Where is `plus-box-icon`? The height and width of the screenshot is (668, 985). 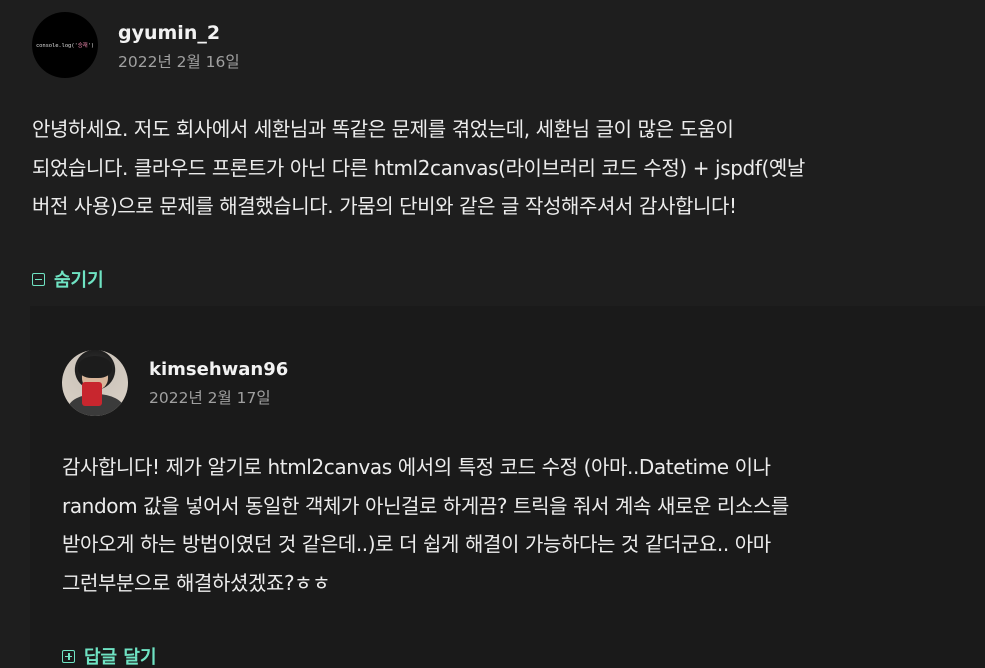
plus-box-icon is located at coordinates (68, 656).